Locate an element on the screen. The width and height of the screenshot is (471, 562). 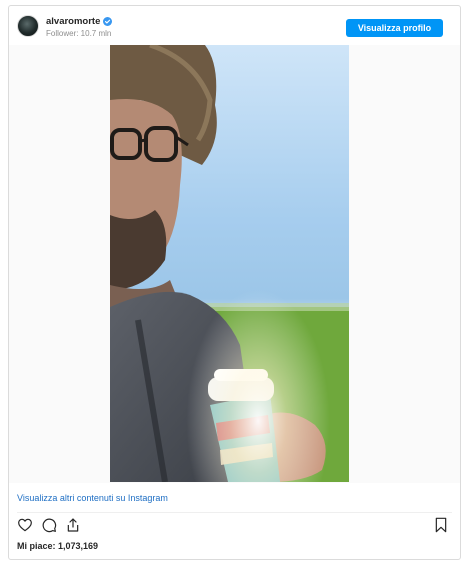
bookmark-icon is located at coordinates (441, 525).